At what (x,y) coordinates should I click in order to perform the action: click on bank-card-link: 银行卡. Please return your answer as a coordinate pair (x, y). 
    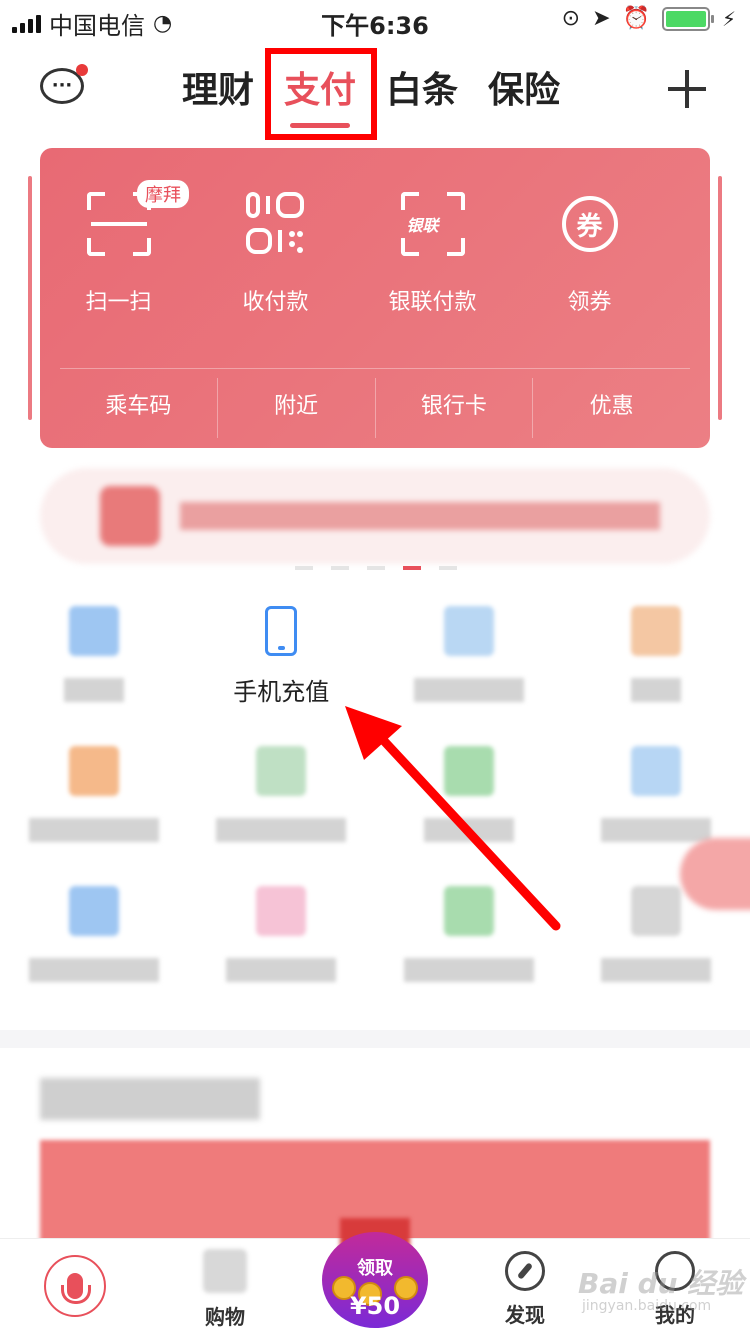
    Looking at the image, I should click on (455, 408).